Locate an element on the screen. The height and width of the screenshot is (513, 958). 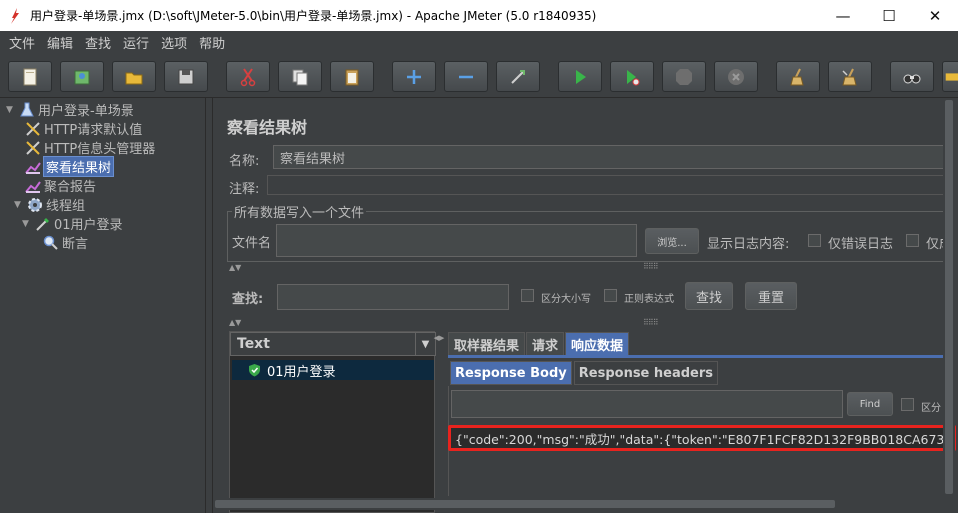
start-no-pause-button is located at coordinates (632, 76).